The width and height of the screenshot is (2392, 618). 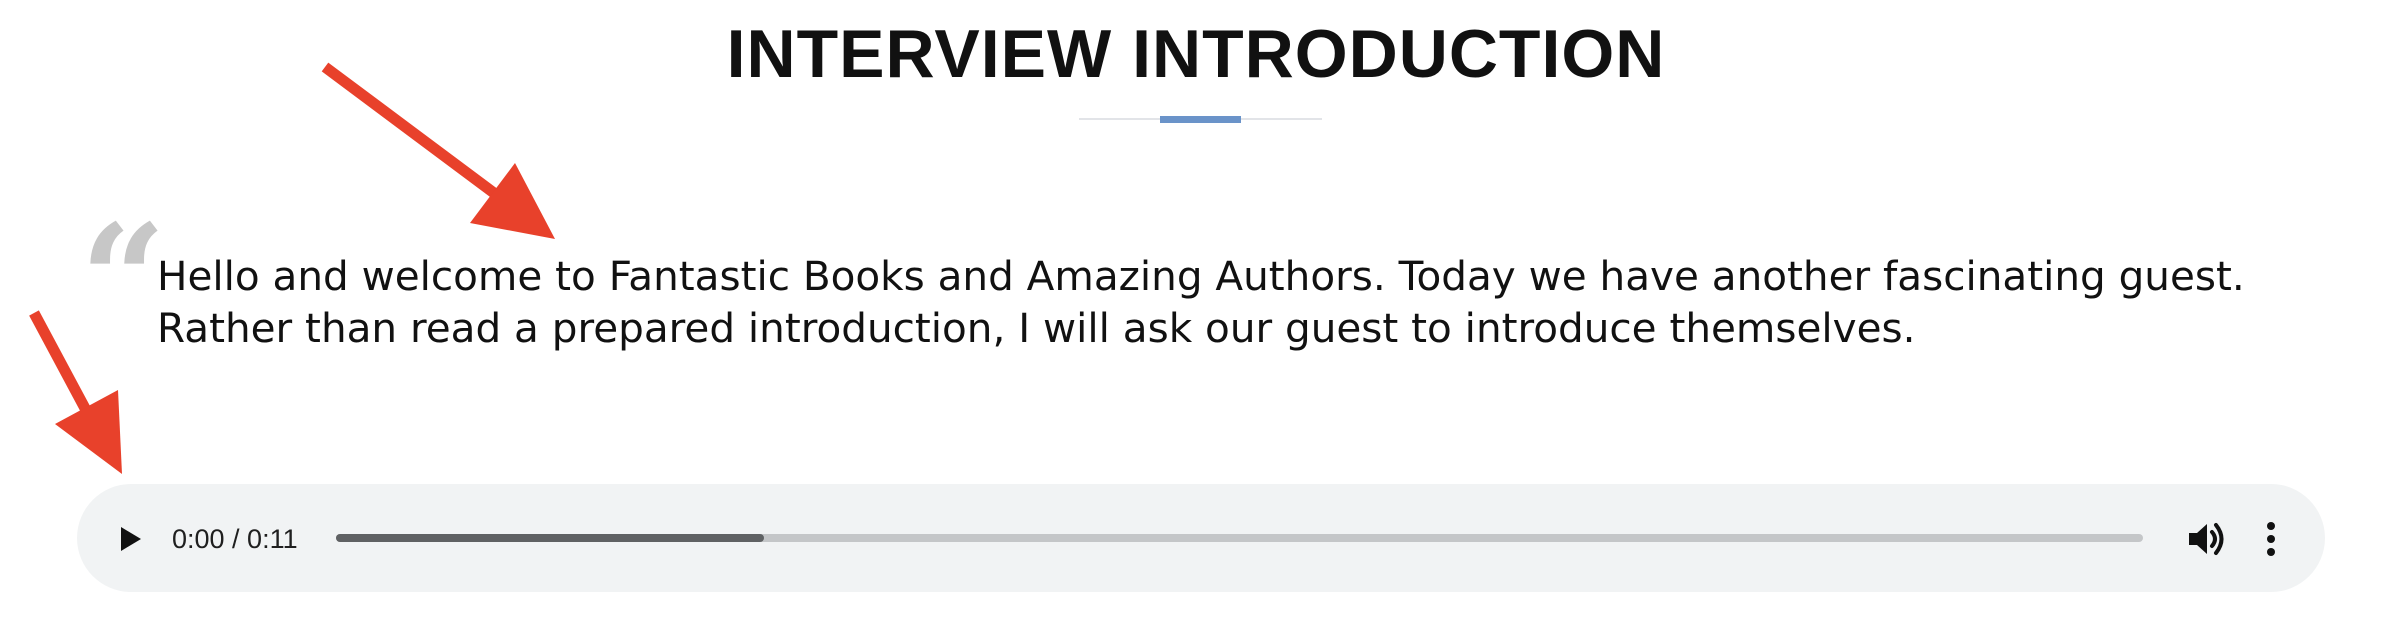 What do you see at coordinates (550, 538) in the screenshot?
I see `progress-buffered` at bounding box center [550, 538].